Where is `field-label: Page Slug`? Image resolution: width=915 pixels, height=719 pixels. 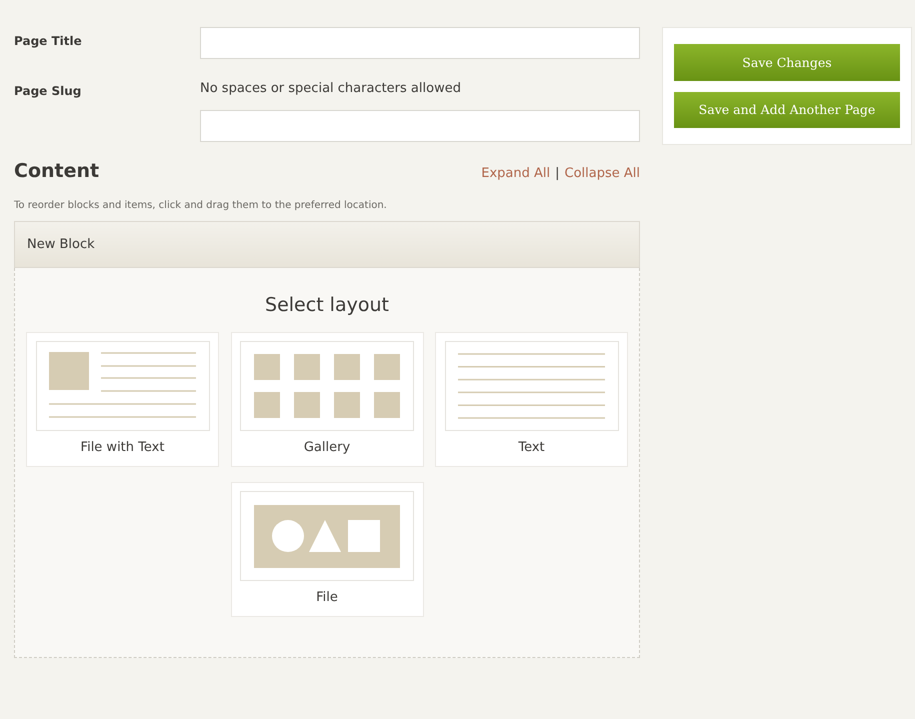 field-label: Page Slug is located at coordinates (48, 91).